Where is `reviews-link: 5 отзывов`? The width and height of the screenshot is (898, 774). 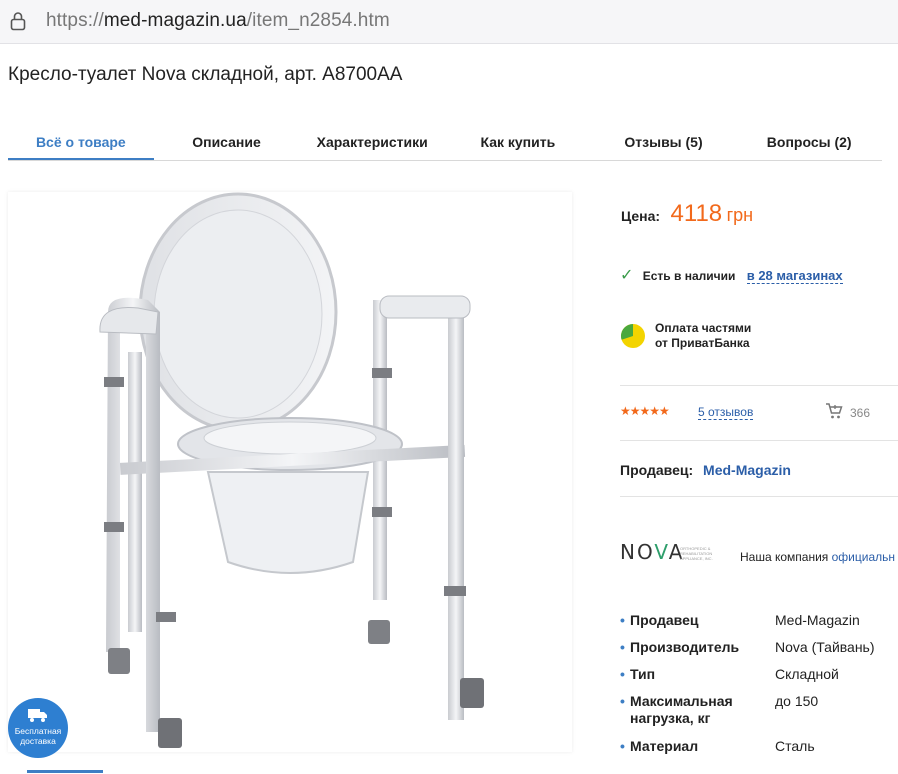
reviews-link: 5 отзывов is located at coordinates (726, 412).